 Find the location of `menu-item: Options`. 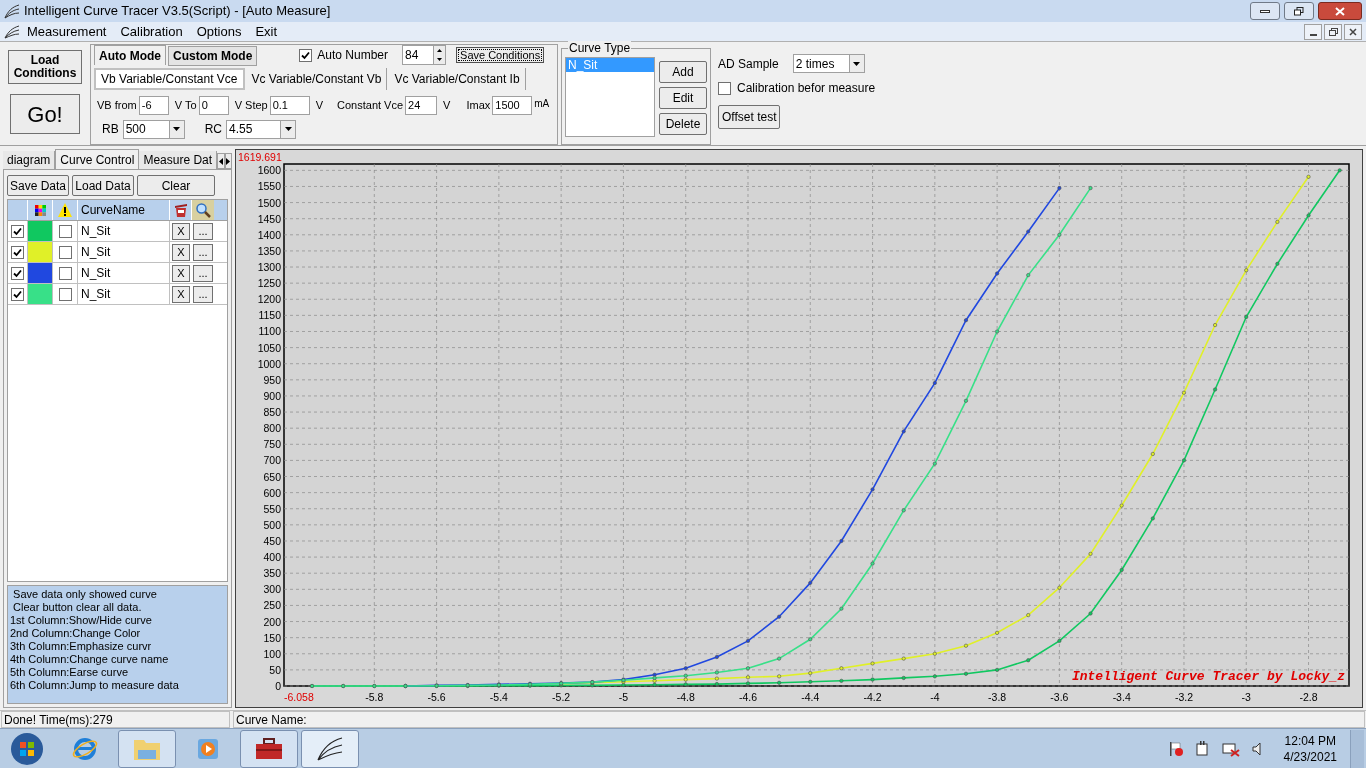

menu-item: Options is located at coordinates (219, 31).